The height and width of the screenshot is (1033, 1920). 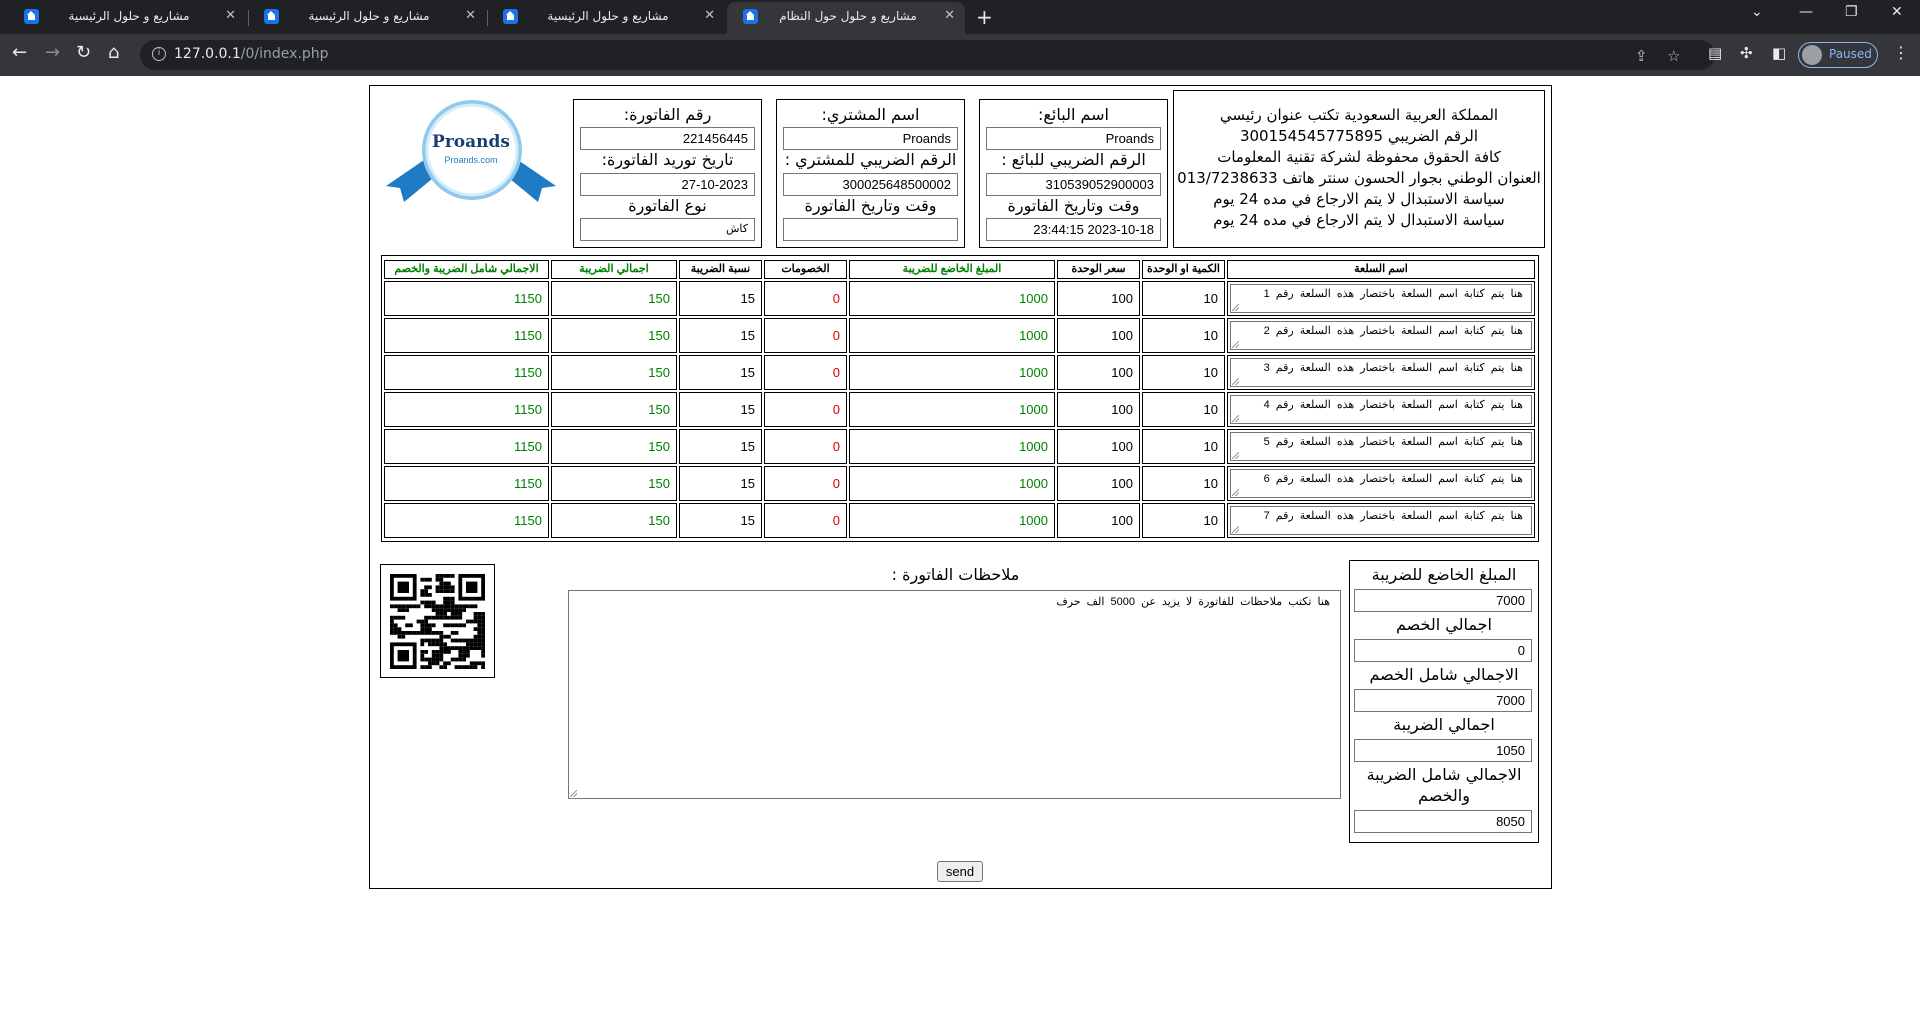 I want to click on seller-name-field: Proands, so click(x=1073, y=138).